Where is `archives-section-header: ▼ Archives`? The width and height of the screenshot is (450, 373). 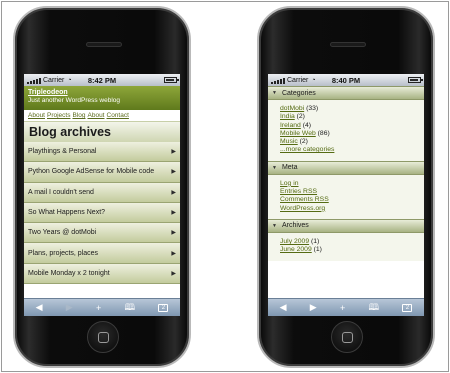
archives-section-header: ▼ Archives is located at coordinates (346, 225).